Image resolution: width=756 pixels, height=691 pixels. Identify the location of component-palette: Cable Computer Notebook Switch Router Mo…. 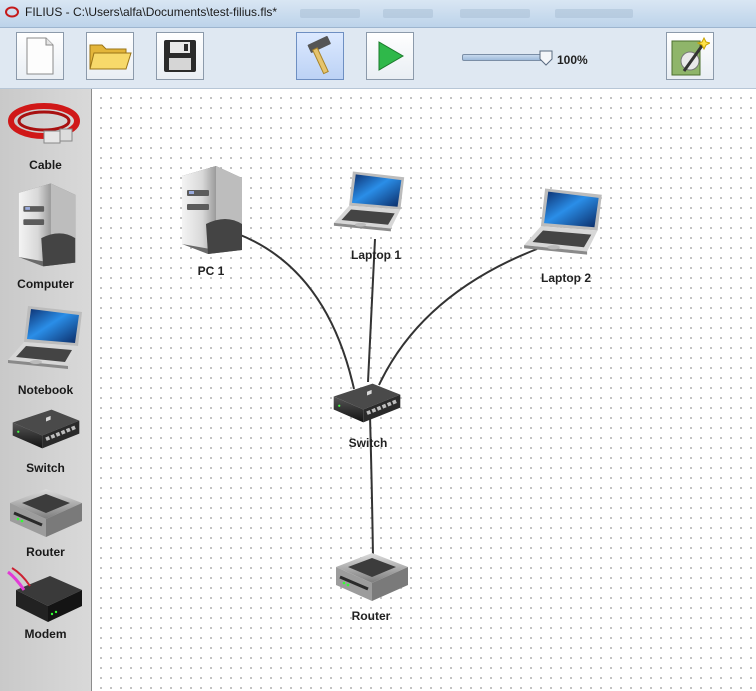
(46, 390).